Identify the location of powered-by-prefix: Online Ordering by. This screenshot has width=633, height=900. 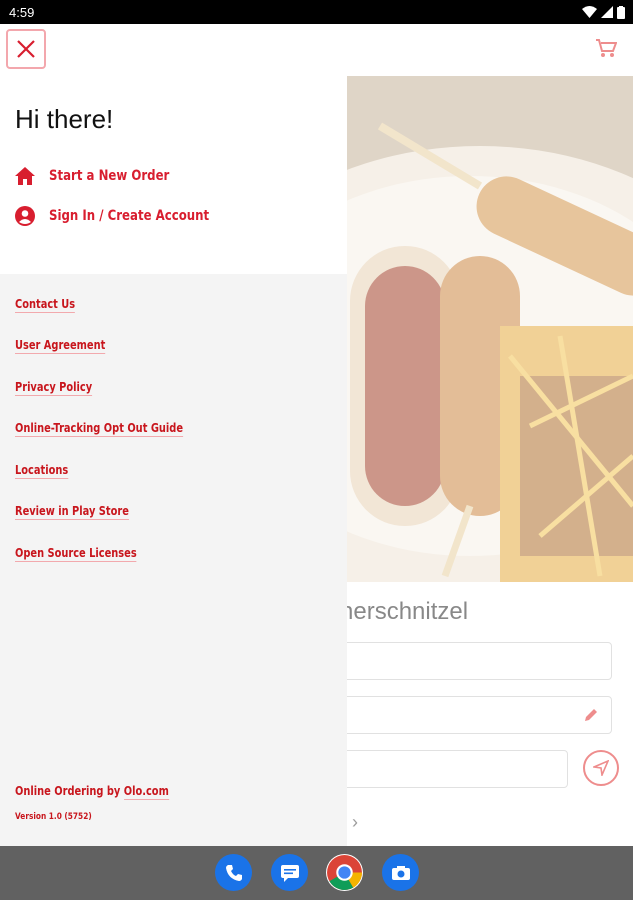
(69, 791).